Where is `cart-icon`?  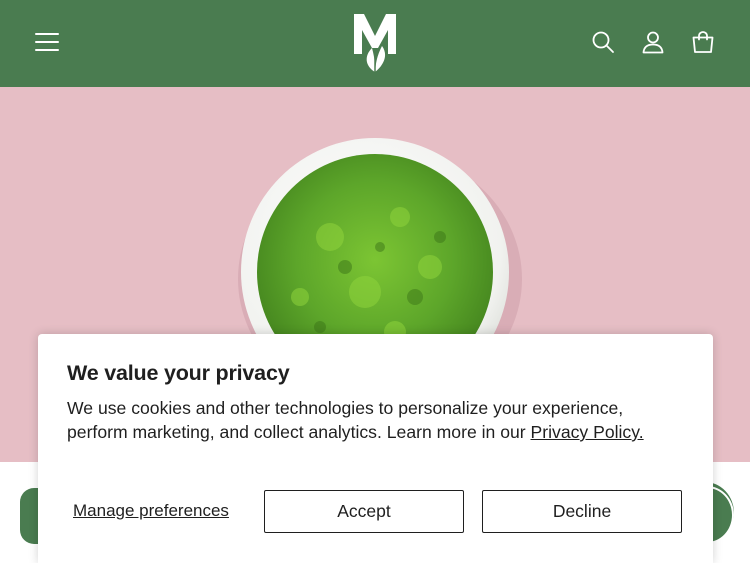 cart-icon is located at coordinates (703, 42).